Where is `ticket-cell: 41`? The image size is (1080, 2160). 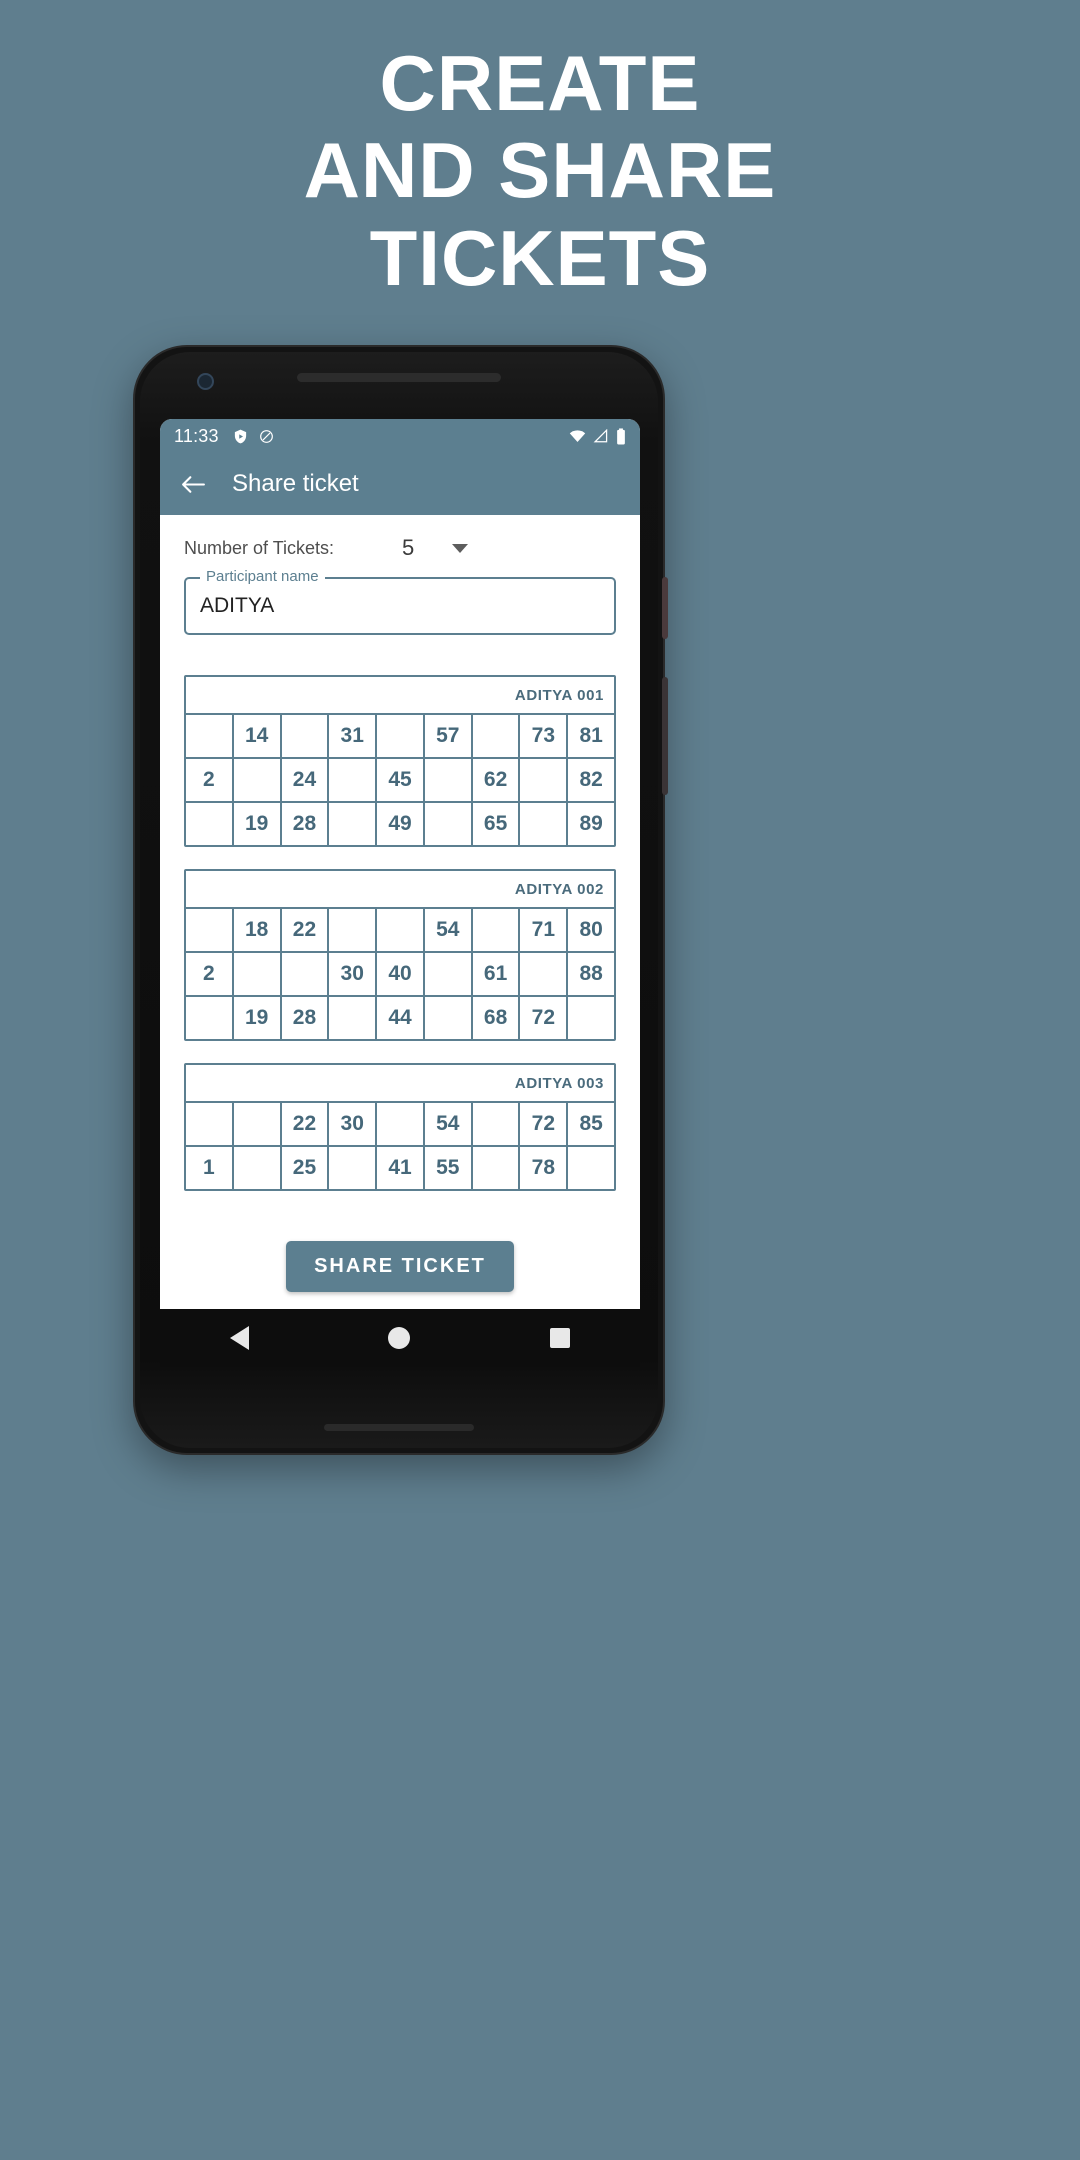
ticket-cell: 41 is located at coordinates (399, 1168).